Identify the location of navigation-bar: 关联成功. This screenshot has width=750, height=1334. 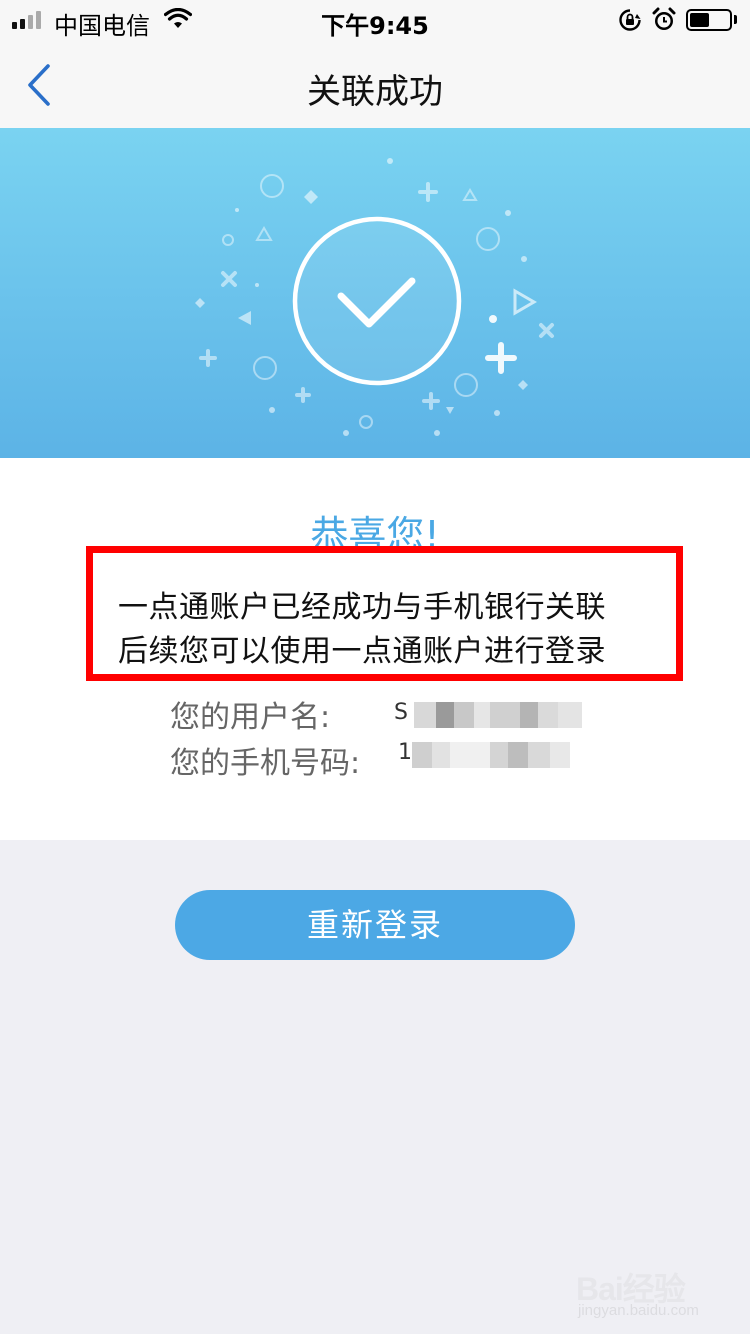
(375, 84).